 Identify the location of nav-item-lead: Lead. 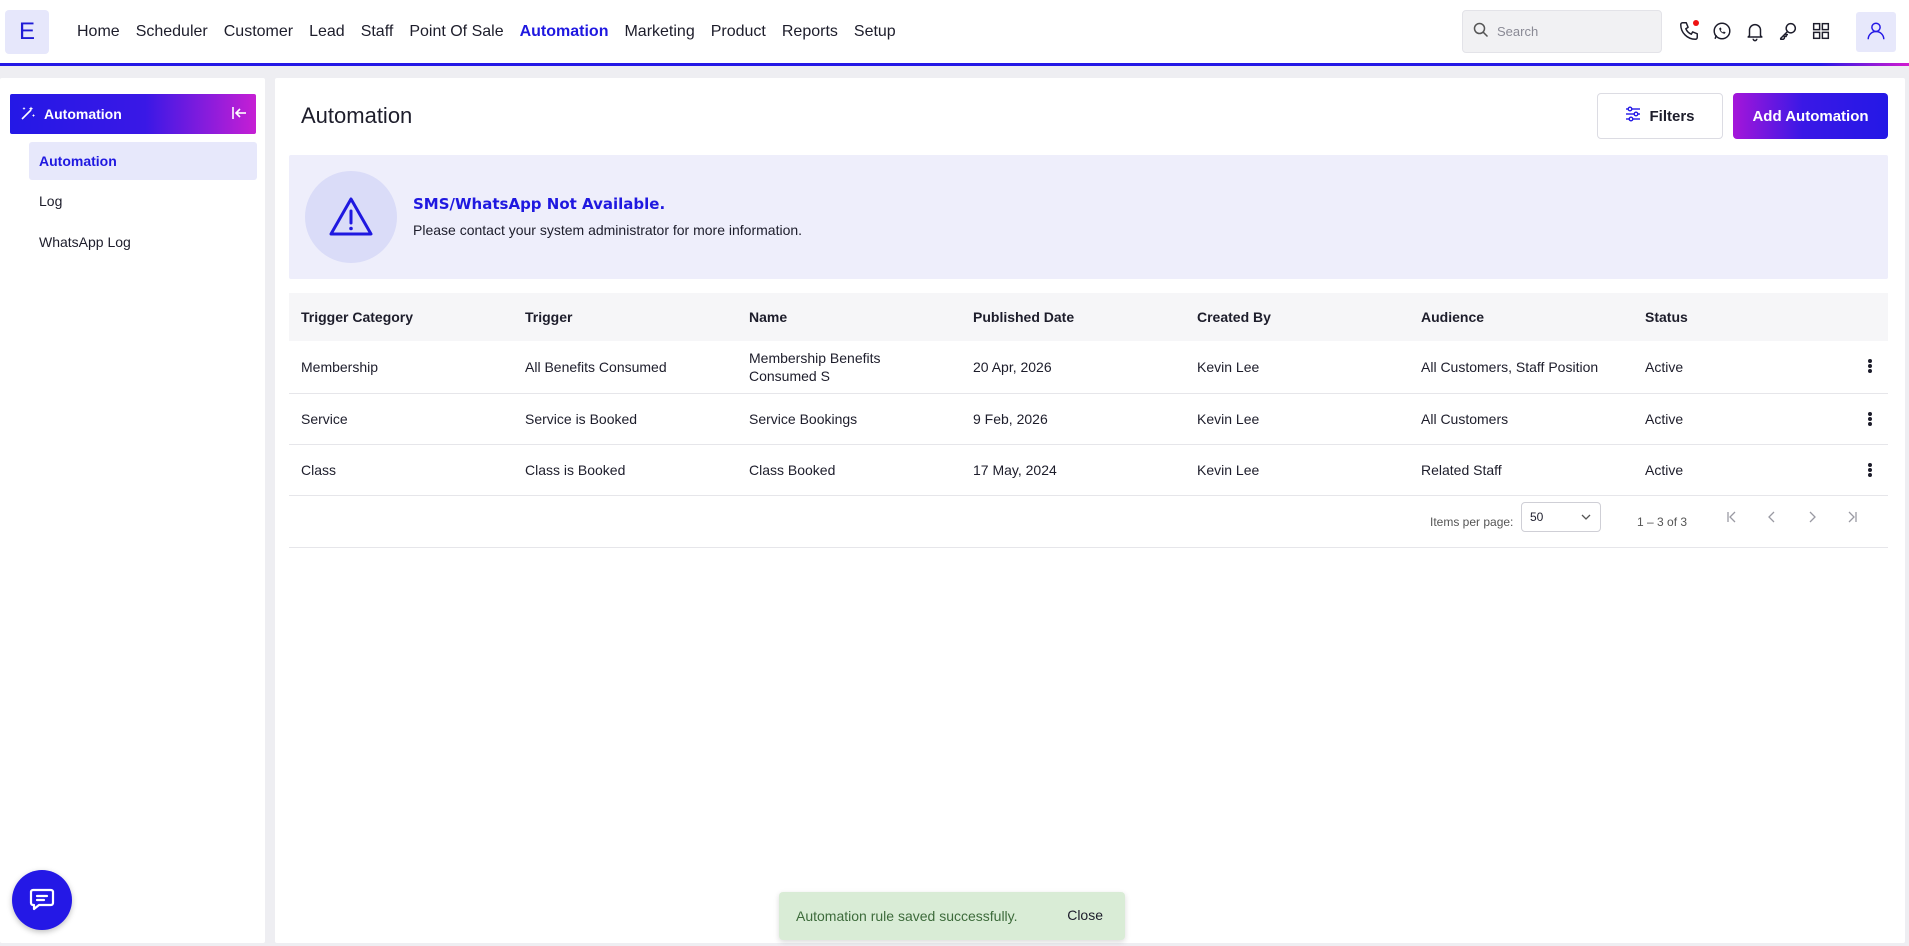
(327, 32).